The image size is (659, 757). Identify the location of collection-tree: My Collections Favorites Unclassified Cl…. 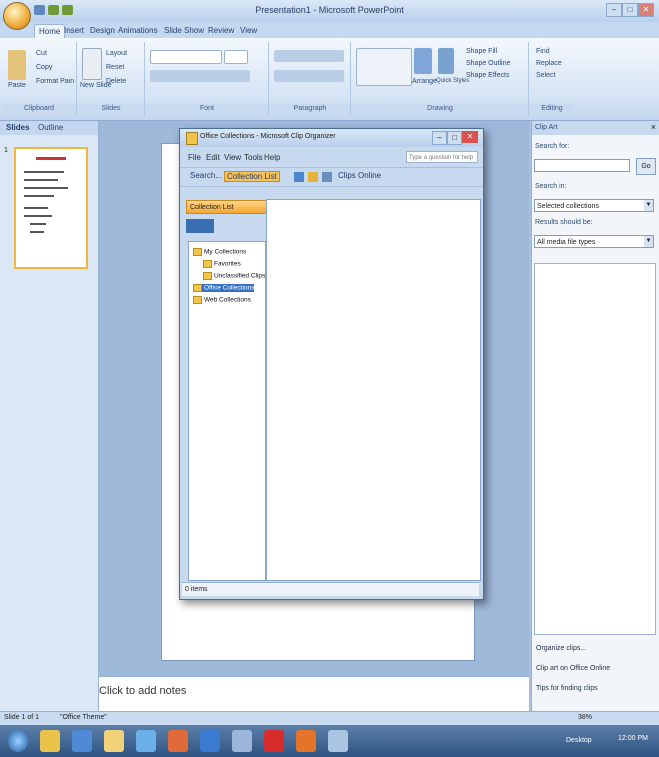
(227, 411).